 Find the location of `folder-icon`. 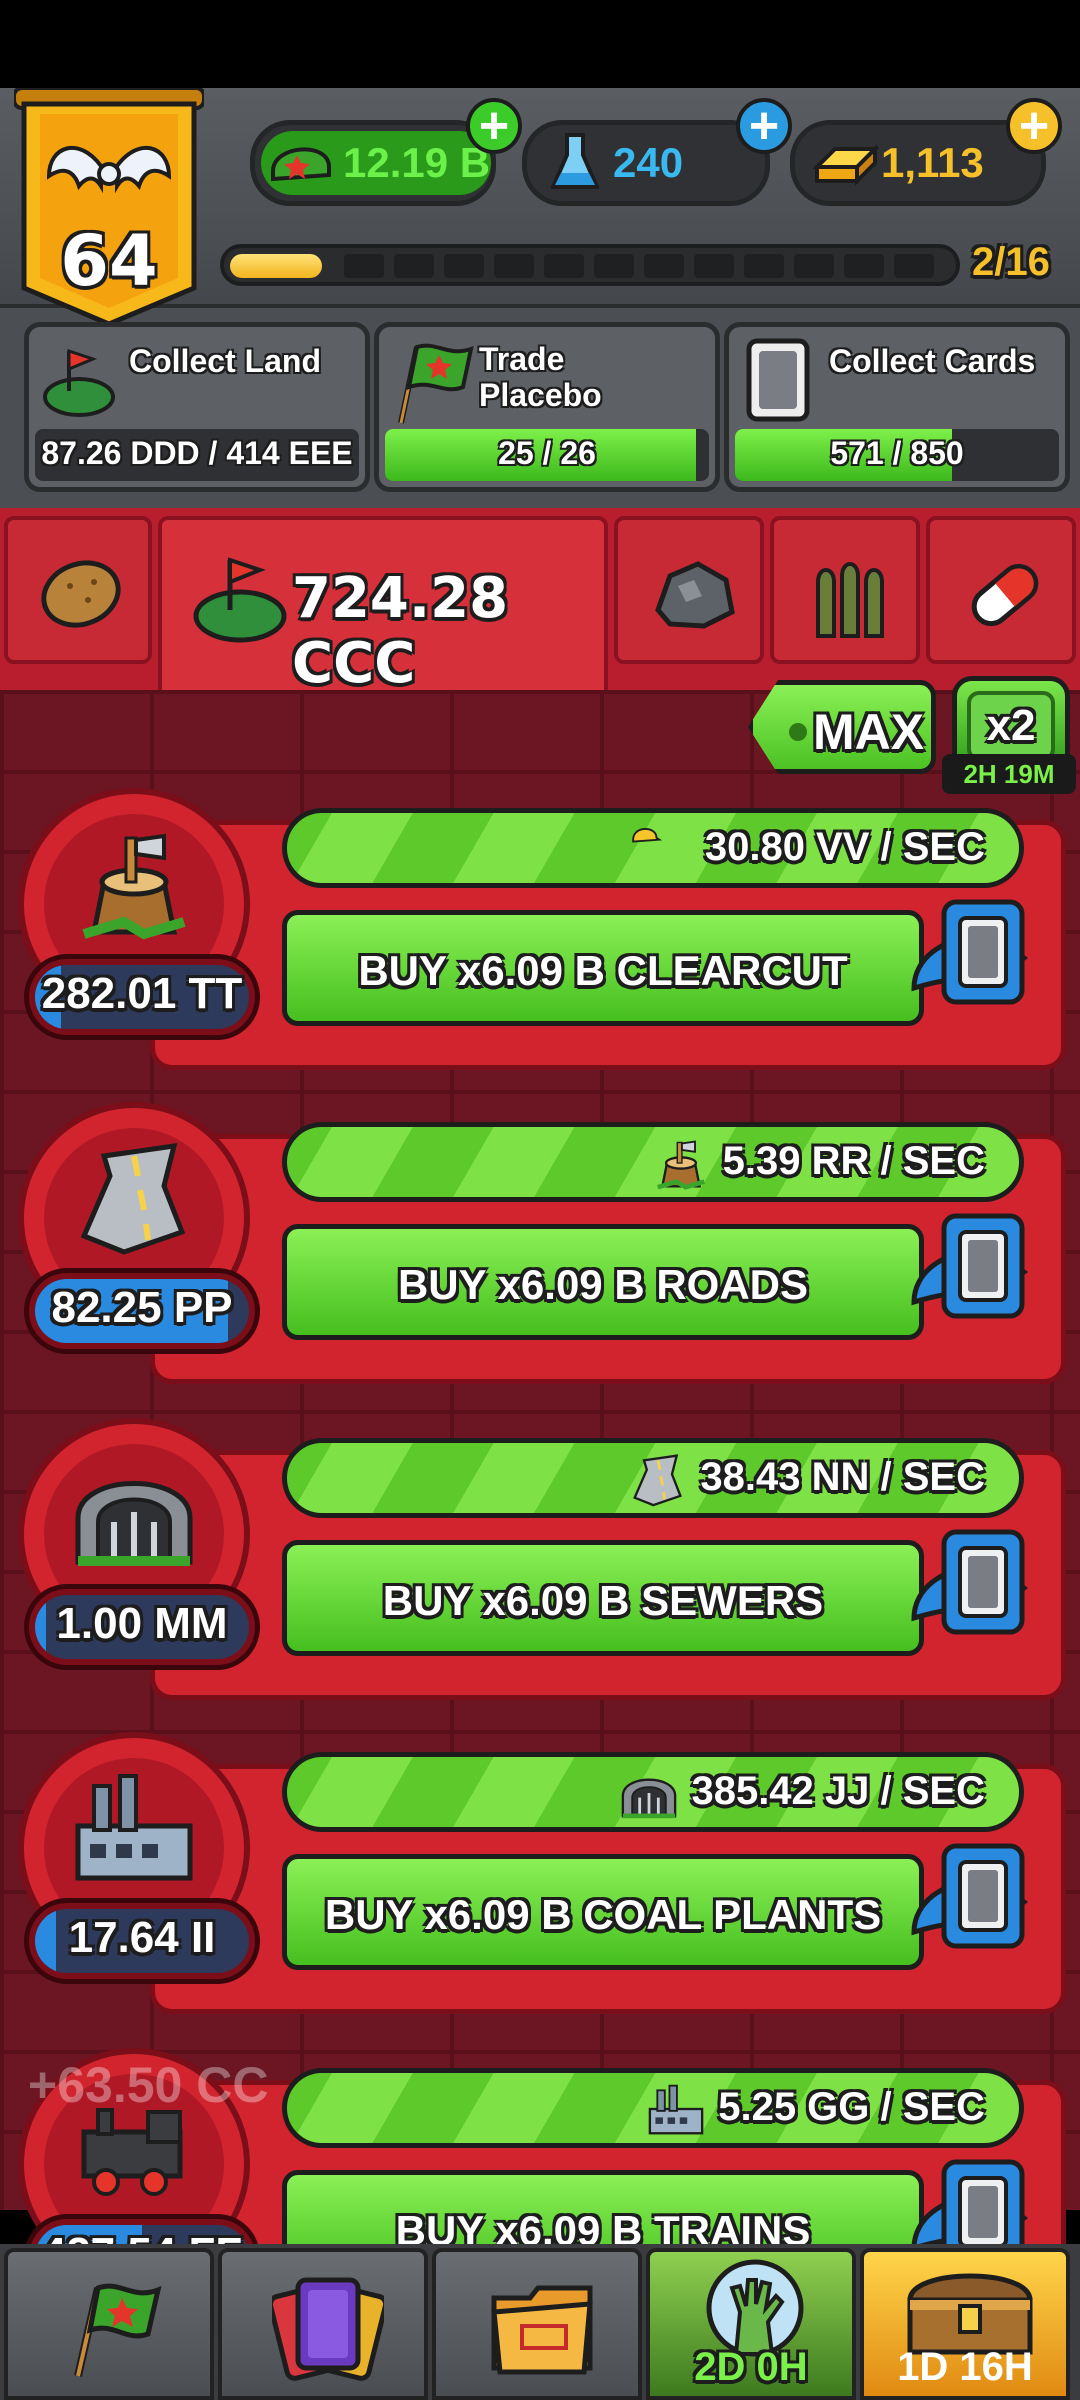

folder-icon is located at coordinates (542, 2330).